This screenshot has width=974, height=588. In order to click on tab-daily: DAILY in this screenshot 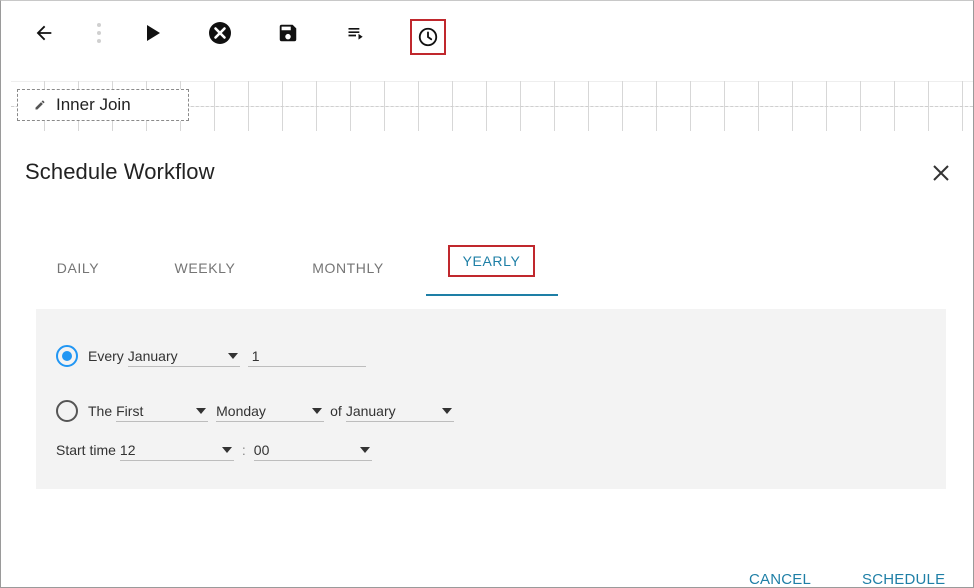, I will do `click(78, 268)`.